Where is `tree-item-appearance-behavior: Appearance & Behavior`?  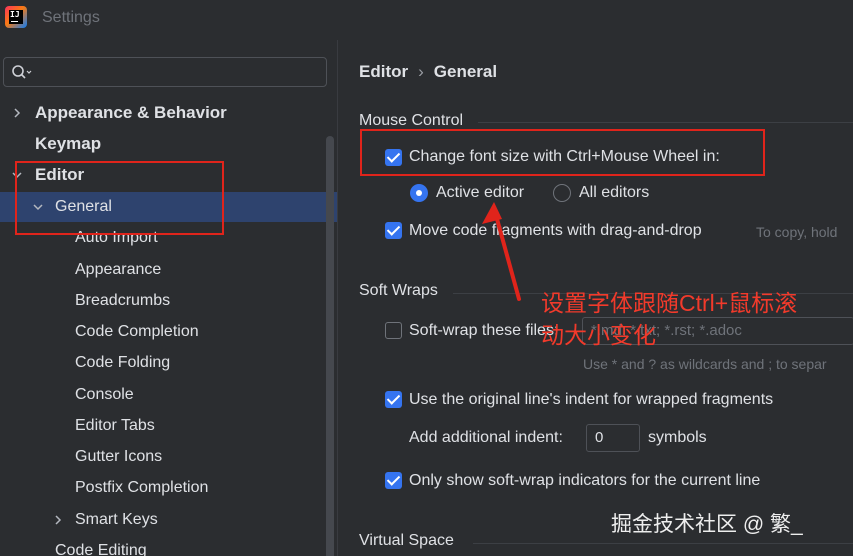
tree-item-appearance-behavior: Appearance & Behavior is located at coordinates (168, 113).